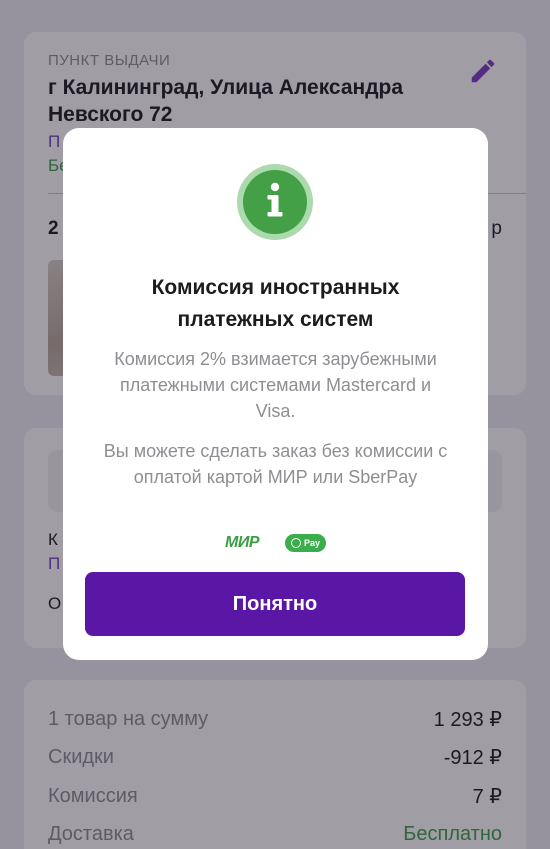  What do you see at coordinates (242, 542) in the screenshot?
I see `mir-logo: МИР` at bounding box center [242, 542].